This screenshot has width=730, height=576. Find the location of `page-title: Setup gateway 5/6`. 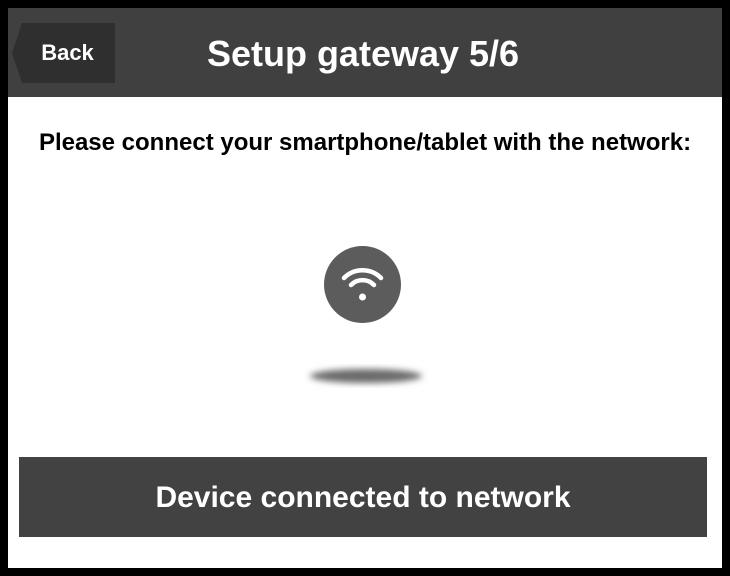

page-title: Setup gateway 5/6 is located at coordinates (363, 53).